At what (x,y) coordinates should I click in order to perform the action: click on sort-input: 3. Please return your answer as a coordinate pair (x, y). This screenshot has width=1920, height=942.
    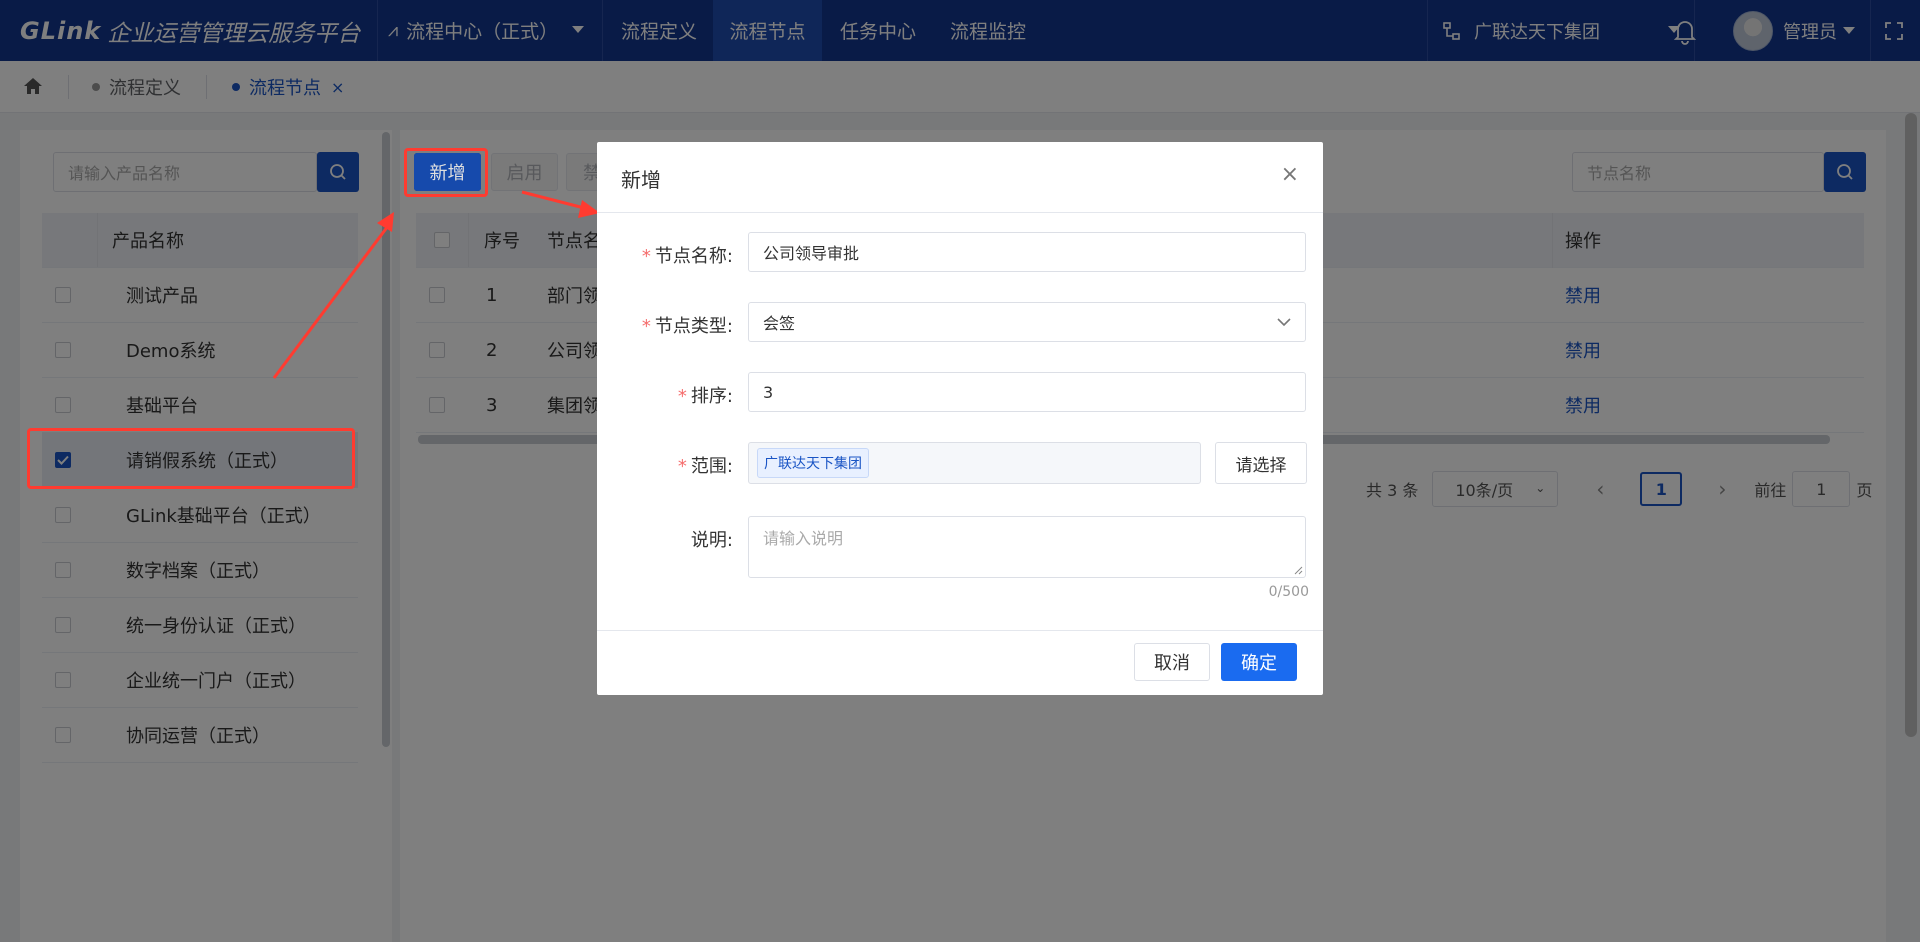
    Looking at the image, I should click on (1027, 392).